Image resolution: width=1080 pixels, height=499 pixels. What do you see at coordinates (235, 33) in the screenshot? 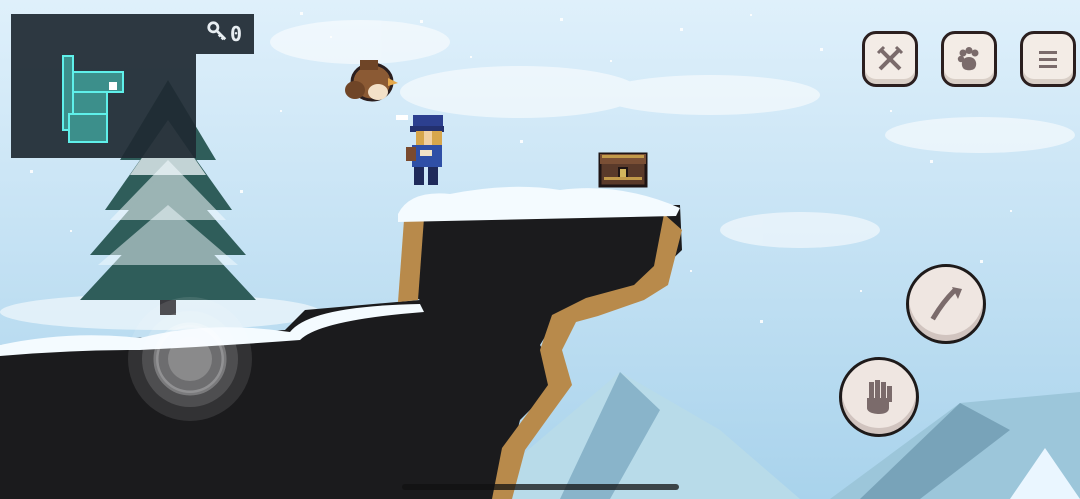
I see `key-count-value: 0` at bounding box center [235, 33].